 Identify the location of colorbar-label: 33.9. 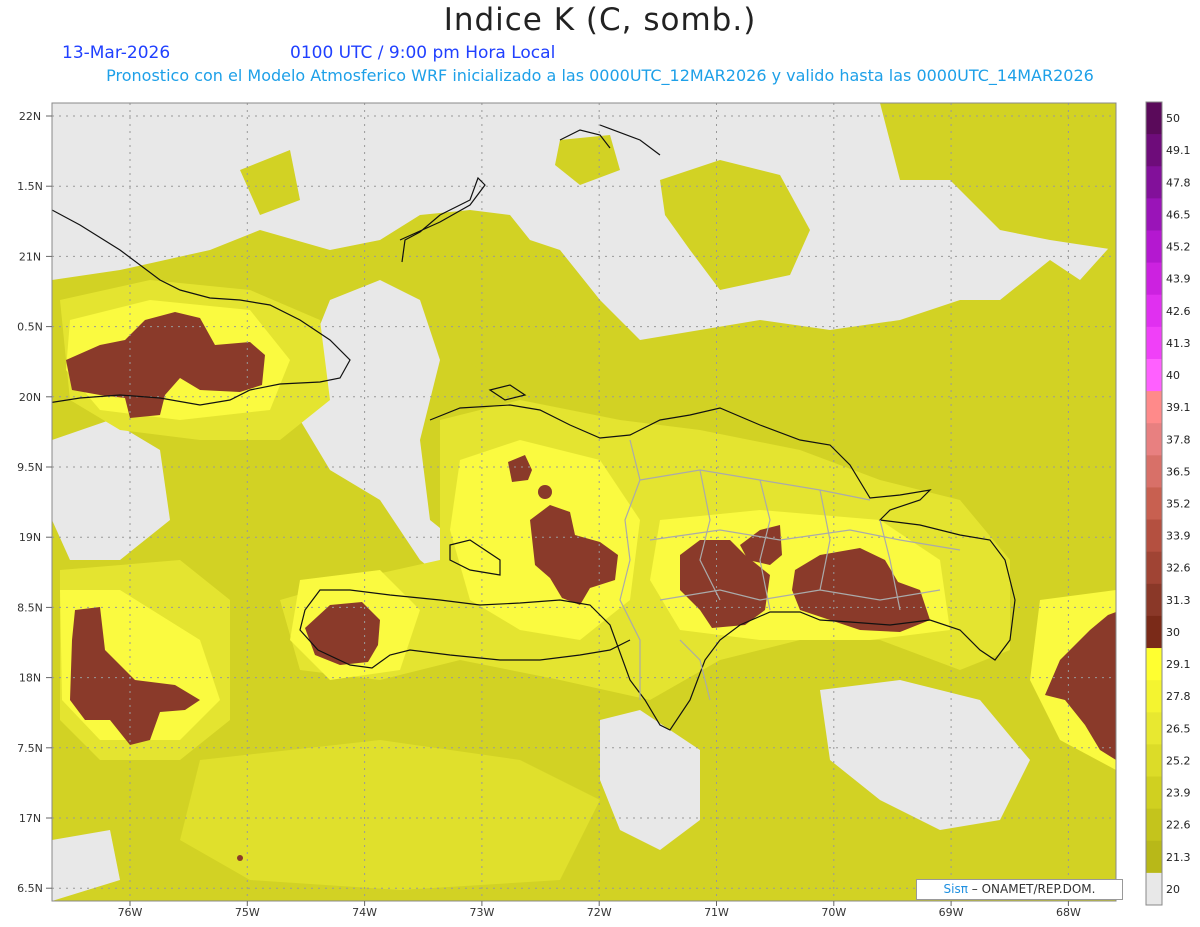
(1178, 536).